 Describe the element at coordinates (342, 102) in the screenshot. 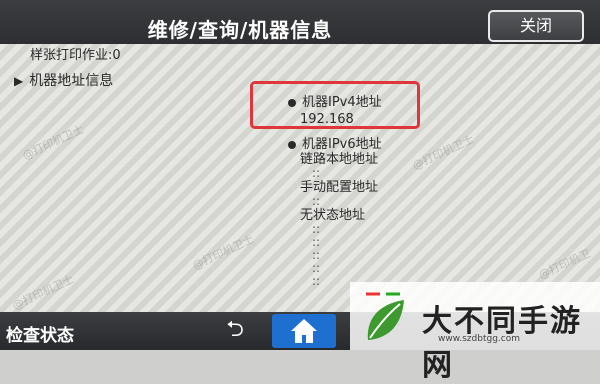

I see `ipv4-label: 机器IPv4地址` at that location.